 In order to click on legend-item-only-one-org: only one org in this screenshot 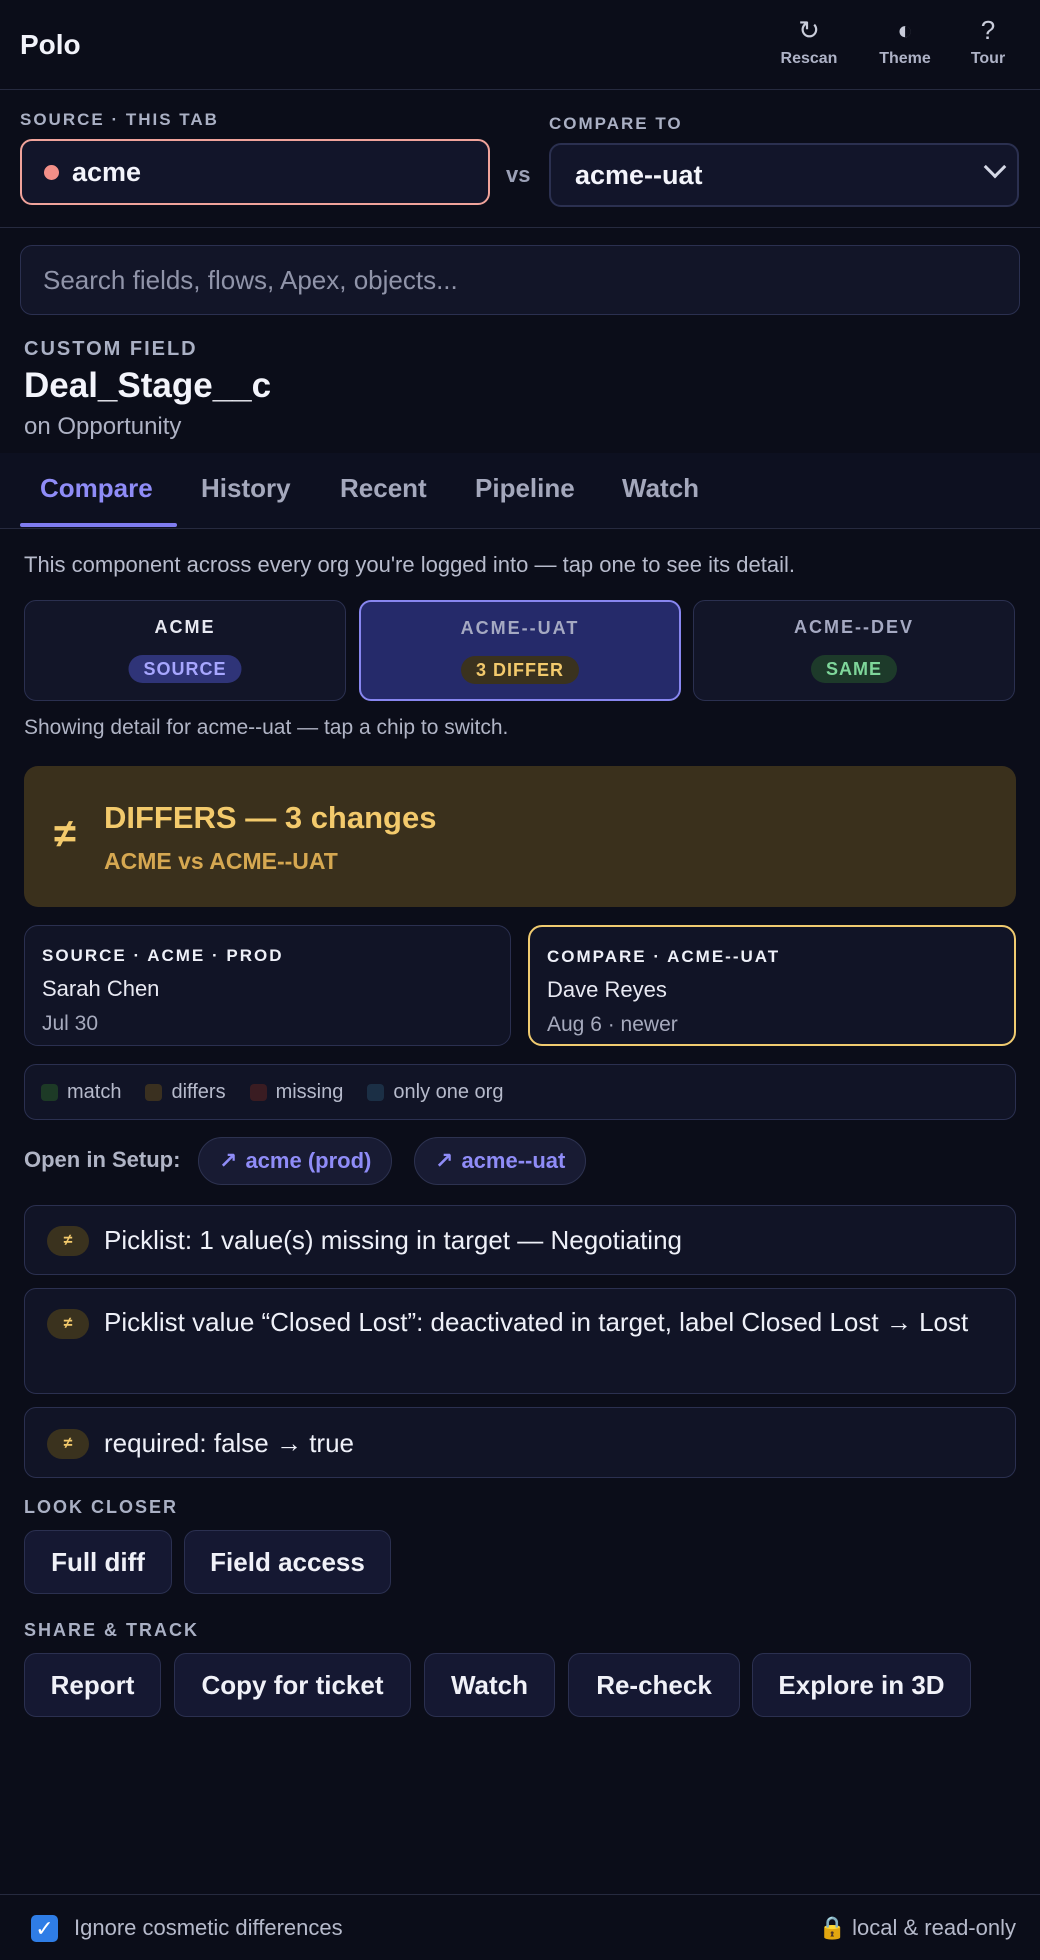, I will do `click(435, 1092)`.